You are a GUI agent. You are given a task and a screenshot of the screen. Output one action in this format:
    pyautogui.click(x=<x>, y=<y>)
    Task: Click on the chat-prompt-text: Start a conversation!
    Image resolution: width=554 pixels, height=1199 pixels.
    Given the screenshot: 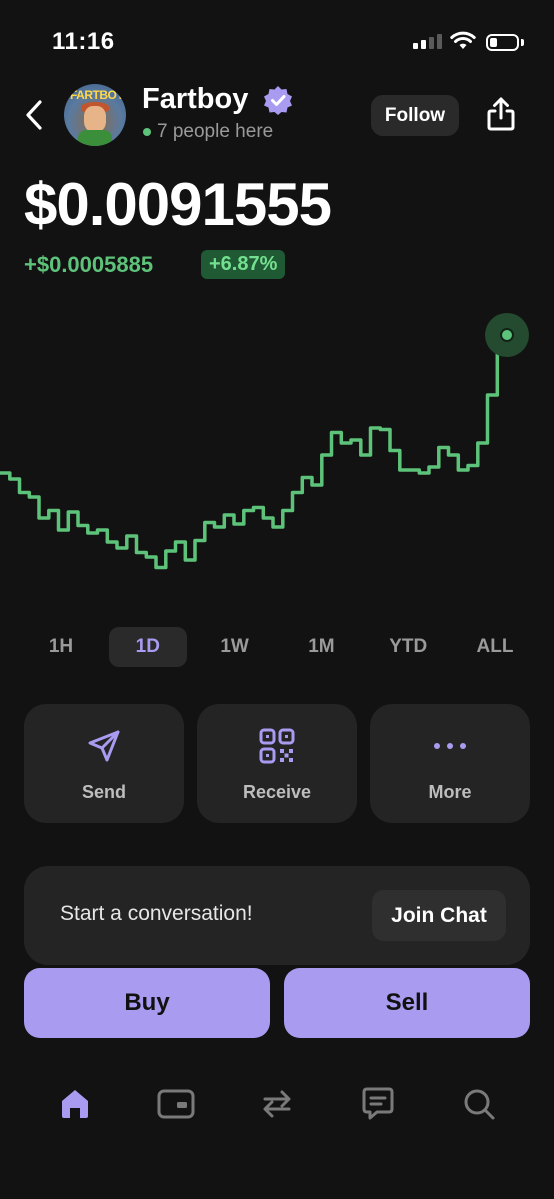 What is the action you would take?
    pyautogui.click(x=156, y=913)
    